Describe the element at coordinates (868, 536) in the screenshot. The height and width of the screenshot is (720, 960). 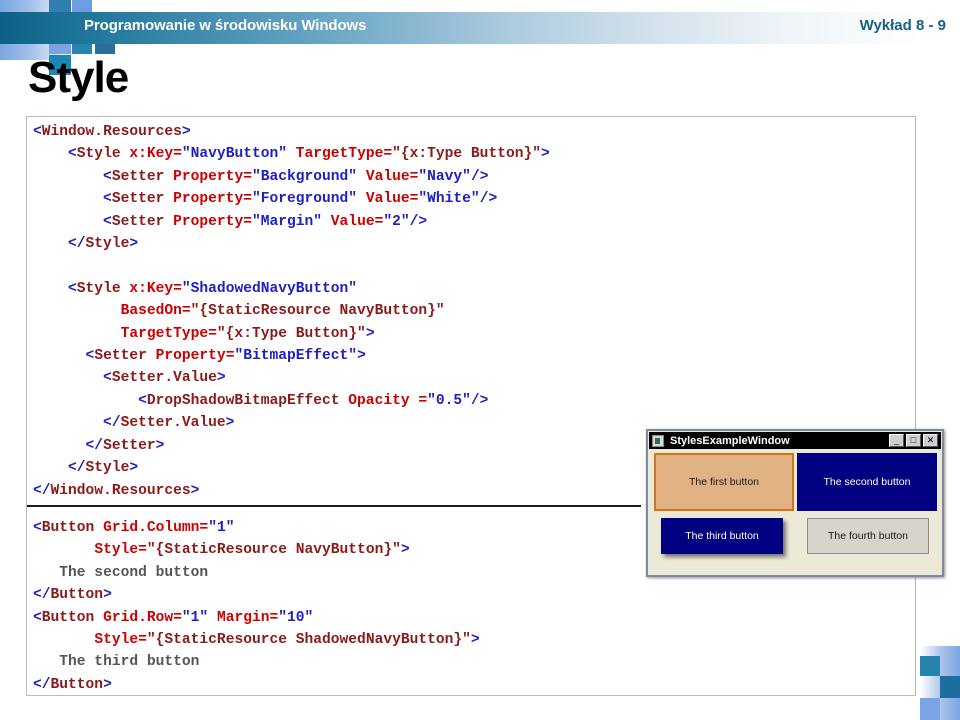
I see `fourth-button: The fourth button` at that location.